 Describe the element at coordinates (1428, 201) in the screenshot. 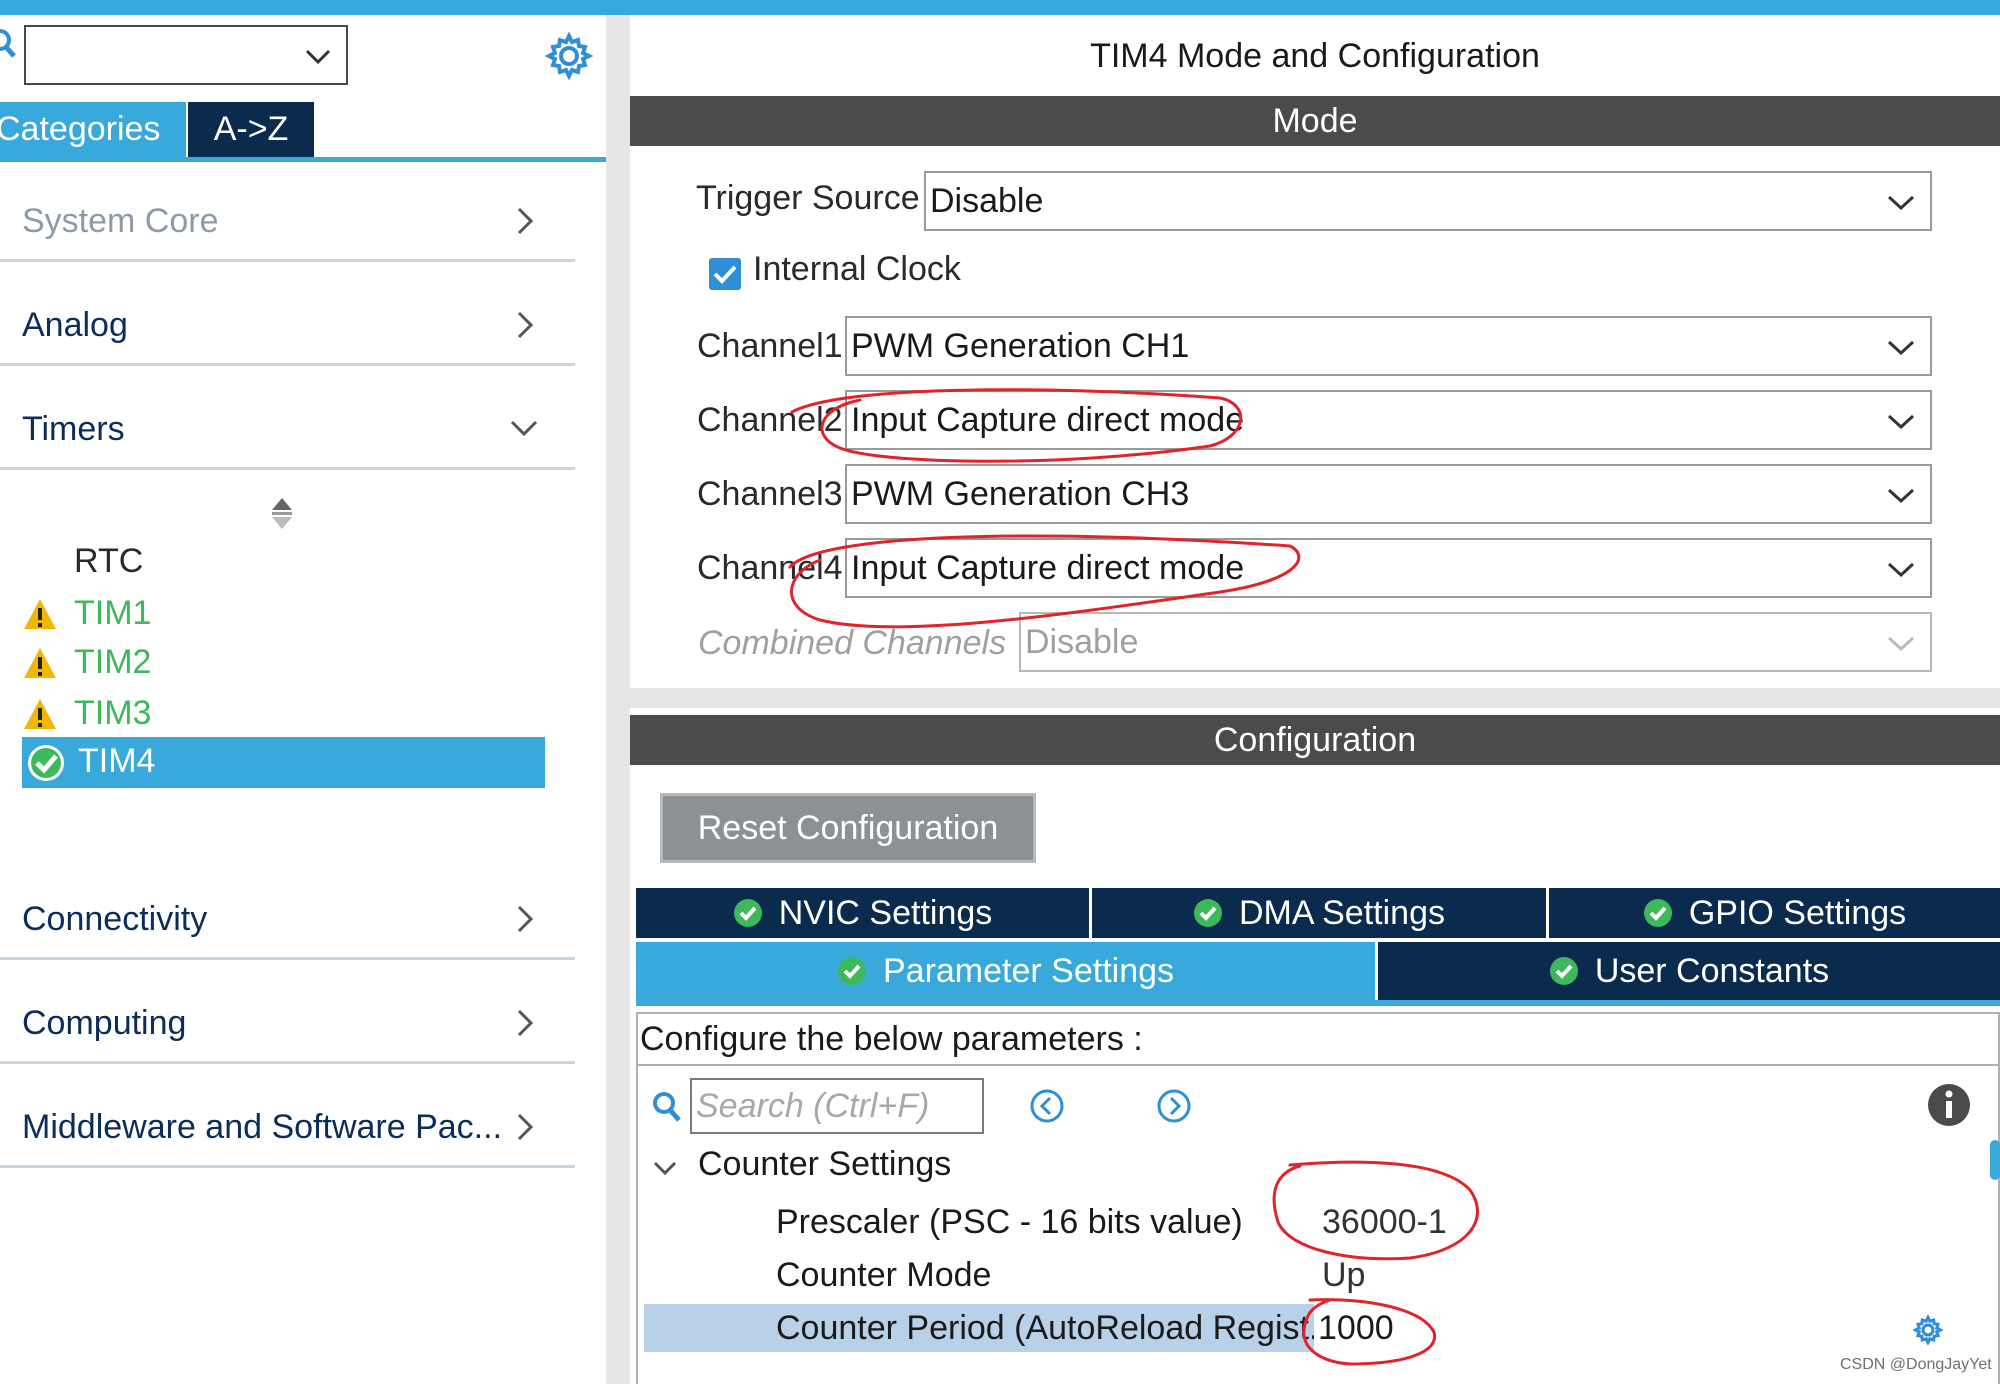

I see `trigger-source-select: Disable` at that location.